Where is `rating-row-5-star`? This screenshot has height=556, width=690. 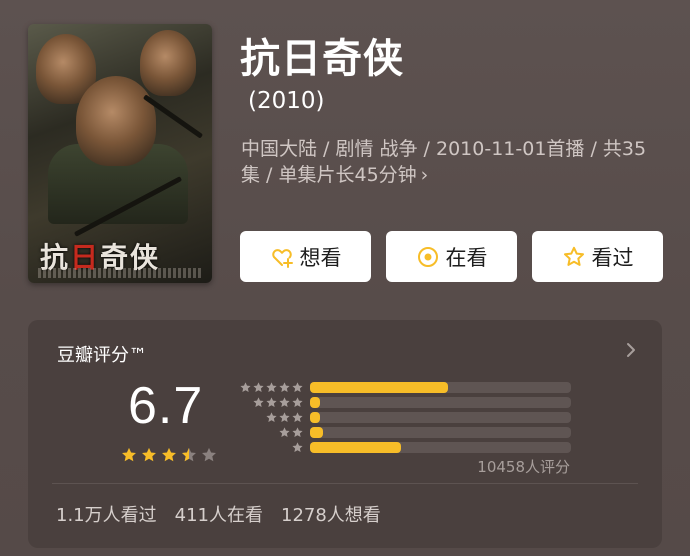
rating-row-5-star is located at coordinates (404, 387).